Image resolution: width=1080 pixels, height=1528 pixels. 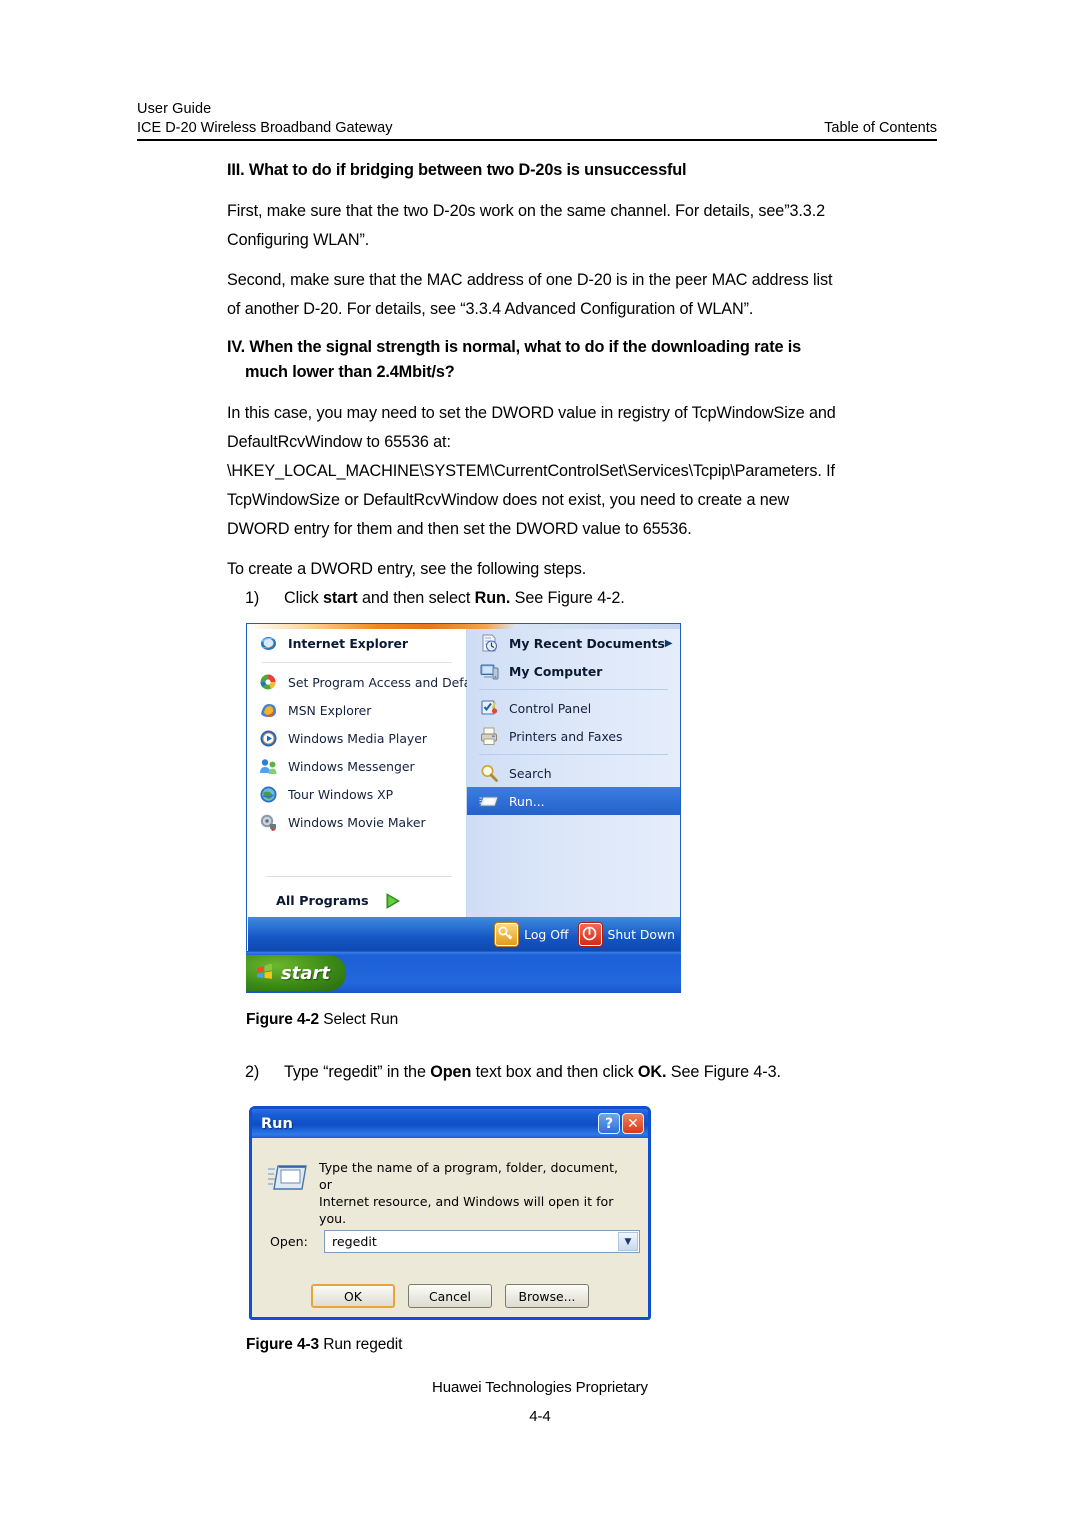 I want to click on step-1-bold-run: Run., so click(x=492, y=598).